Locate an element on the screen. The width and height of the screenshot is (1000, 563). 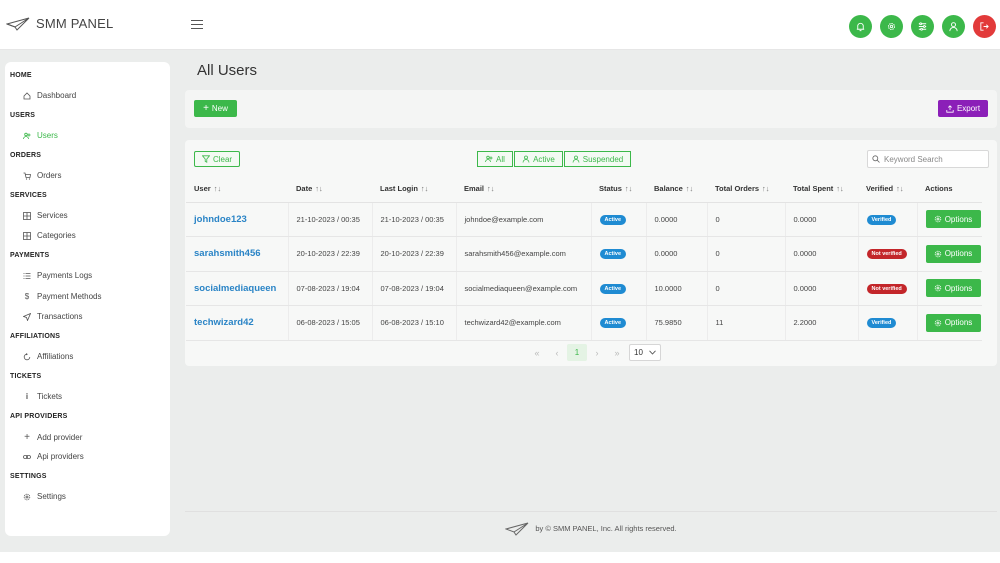
table-cell: 0.0000 is located at coordinates (677, 254).